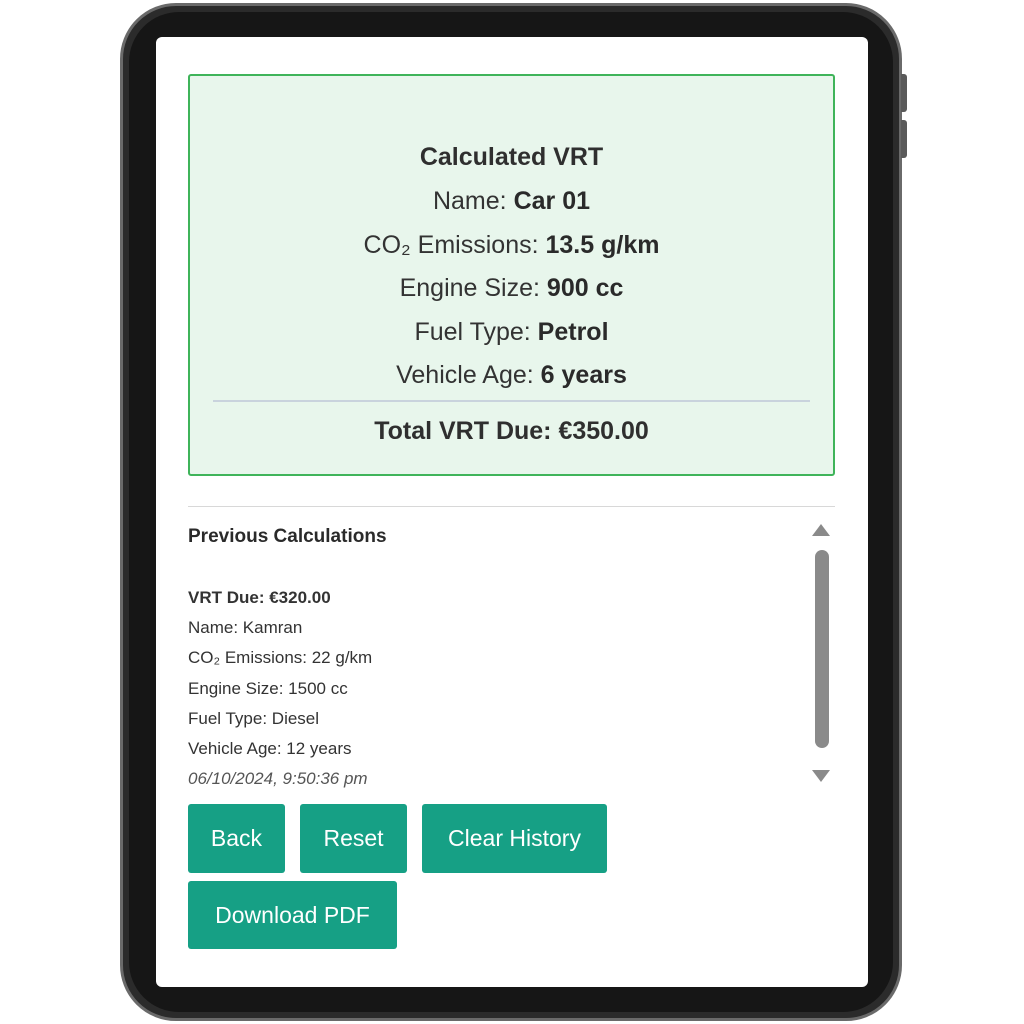  I want to click on result-fuel-label: Fuel Type:, so click(476, 332).